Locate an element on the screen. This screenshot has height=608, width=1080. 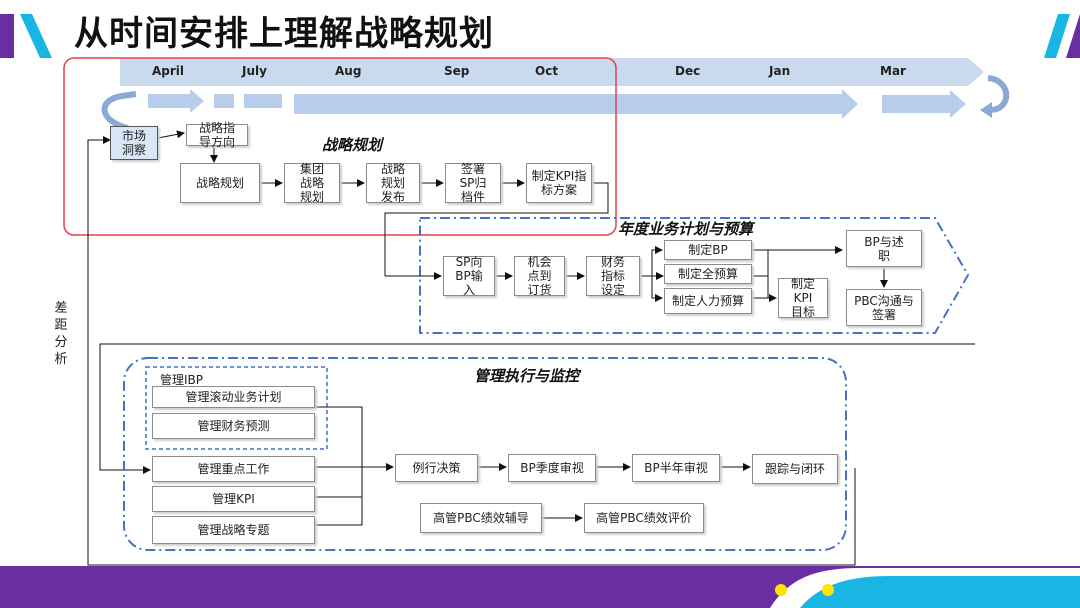
kpi-target-box: 制定KPI目标 is located at coordinates (803, 298).